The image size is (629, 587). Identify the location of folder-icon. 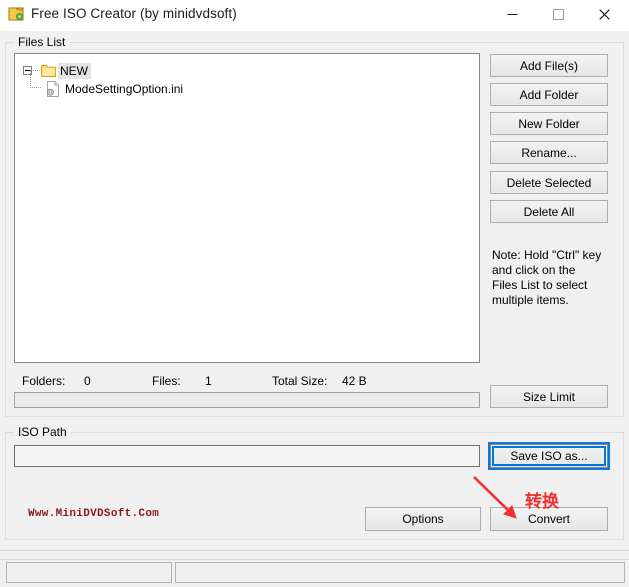
(48, 71).